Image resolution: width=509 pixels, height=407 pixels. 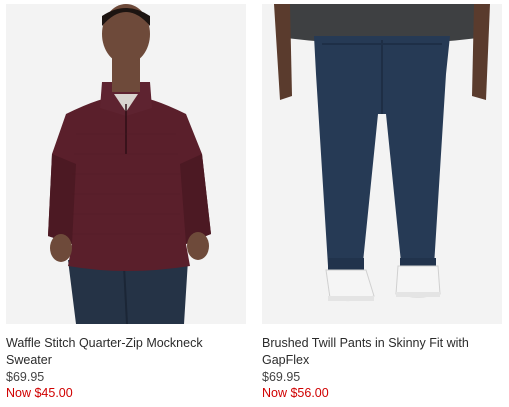 I want to click on product-sale-price: Now $56.00, so click(x=295, y=393).